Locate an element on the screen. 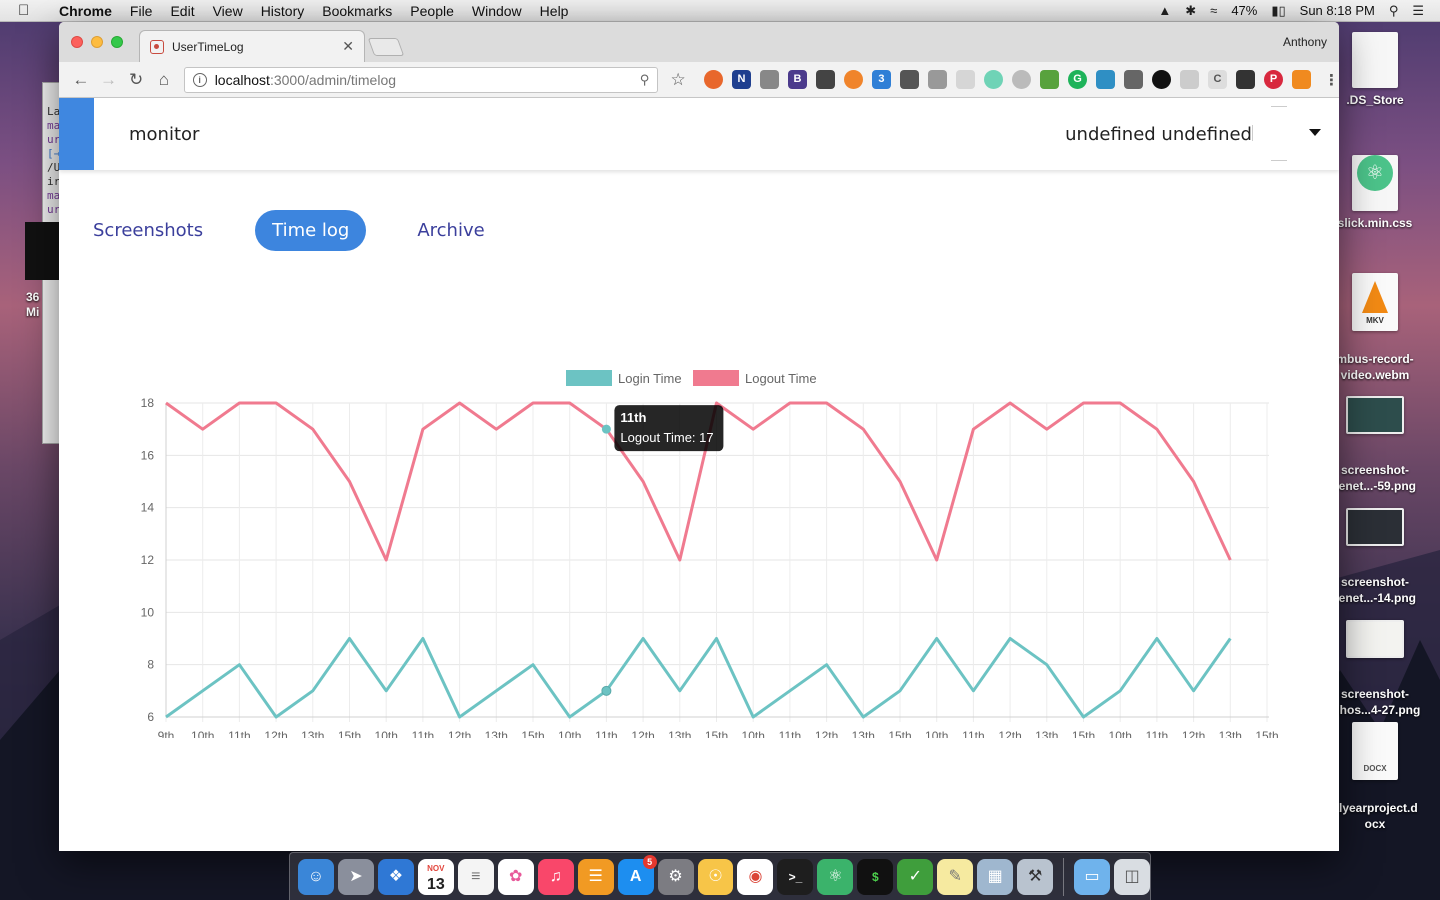  terminal-icon: >_ is located at coordinates (795, 876).